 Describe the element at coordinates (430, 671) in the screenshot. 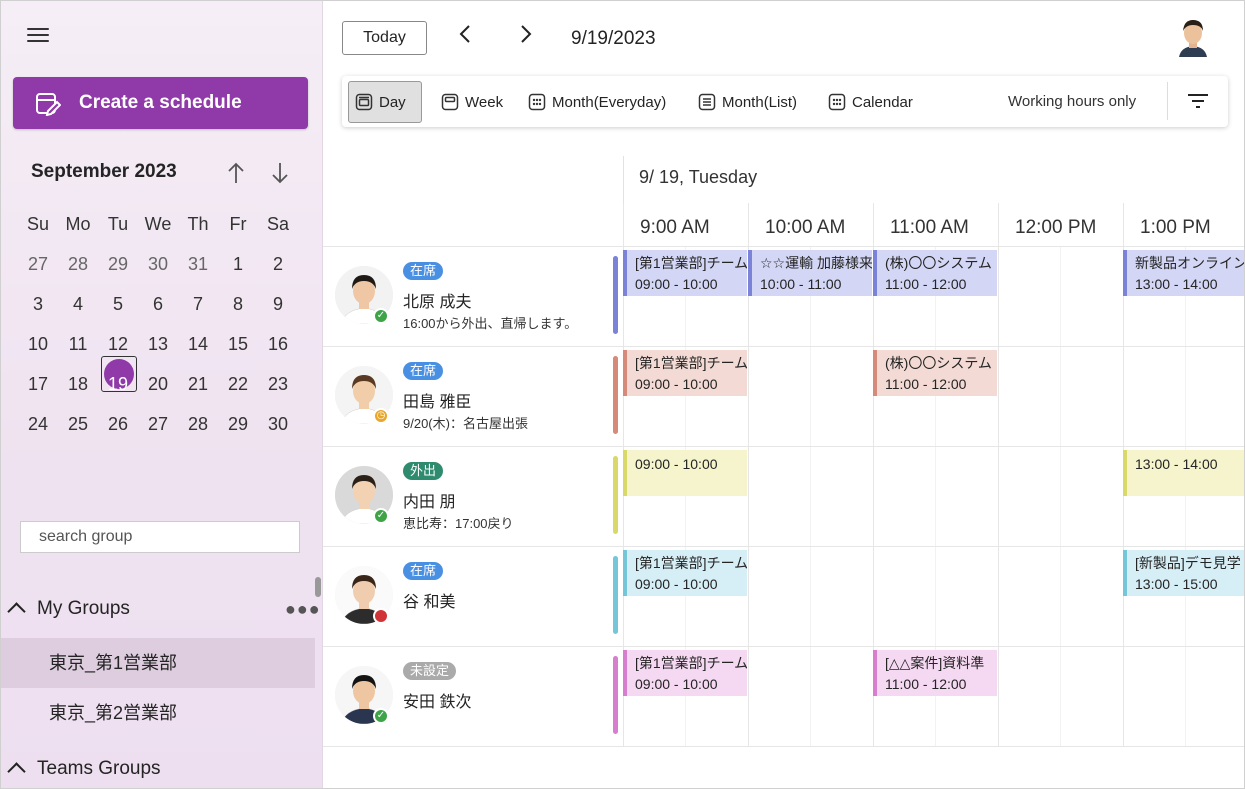

I see `status-badge: 未設定` at that location.